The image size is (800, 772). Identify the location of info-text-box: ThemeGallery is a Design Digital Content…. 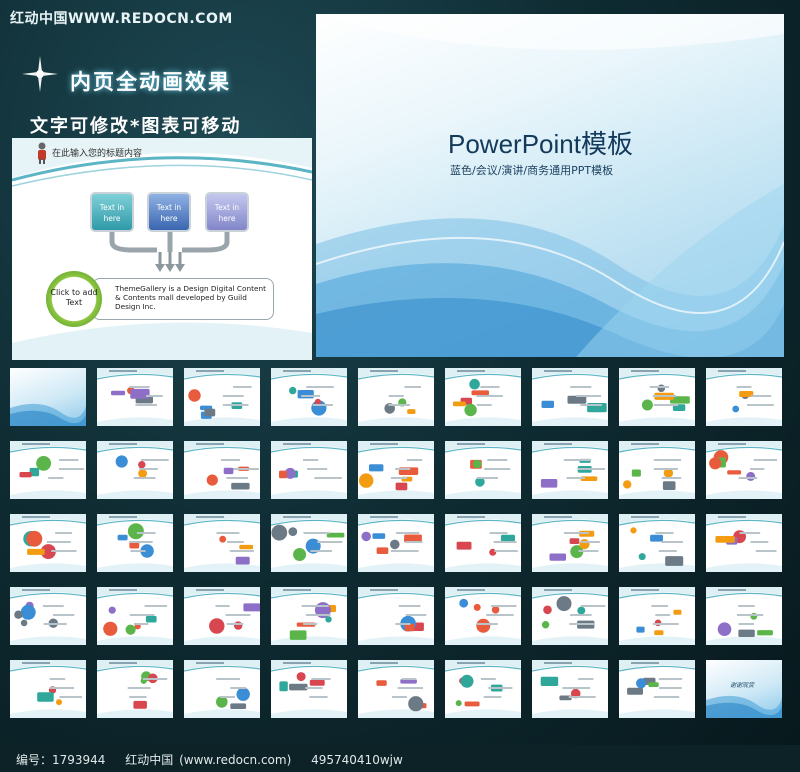
(183, 299).